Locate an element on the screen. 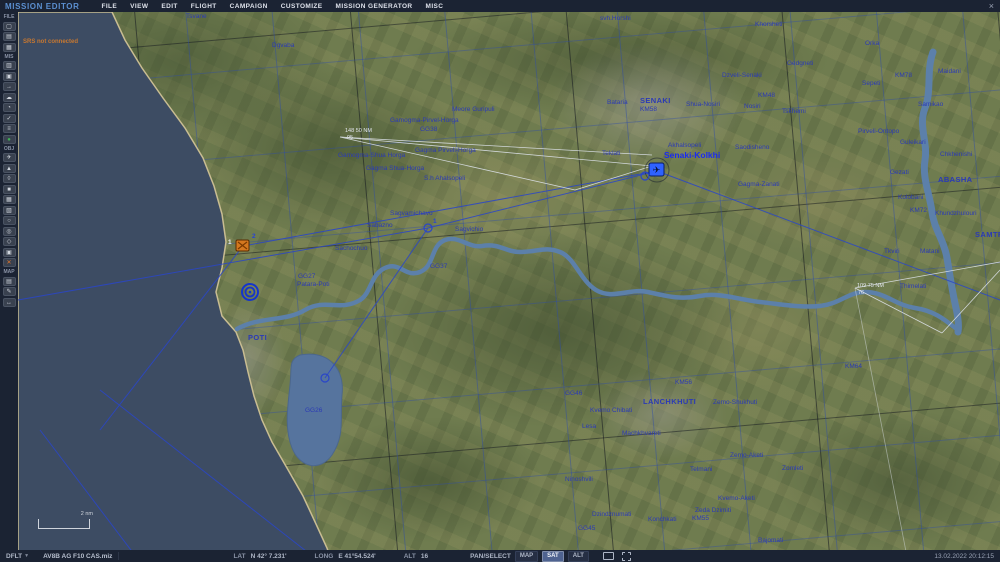 This screenshot has width=1000, height=562. map-scale-bar: 2 nm is located at coordinates (65, 520).